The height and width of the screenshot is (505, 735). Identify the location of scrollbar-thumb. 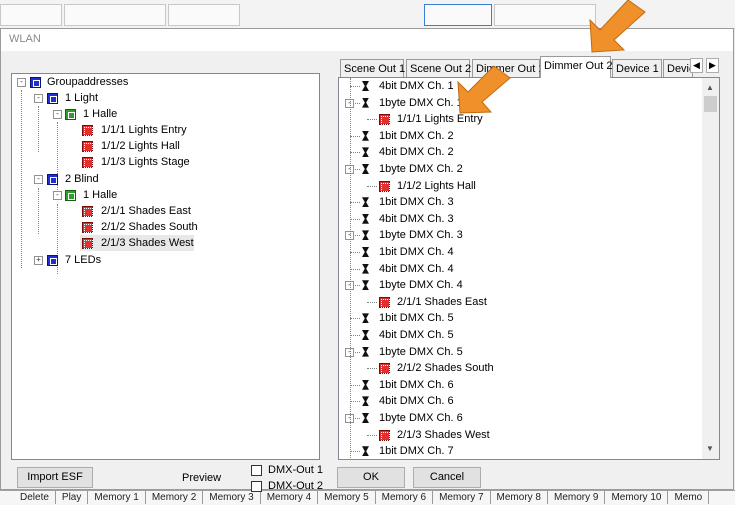
(710, 104).